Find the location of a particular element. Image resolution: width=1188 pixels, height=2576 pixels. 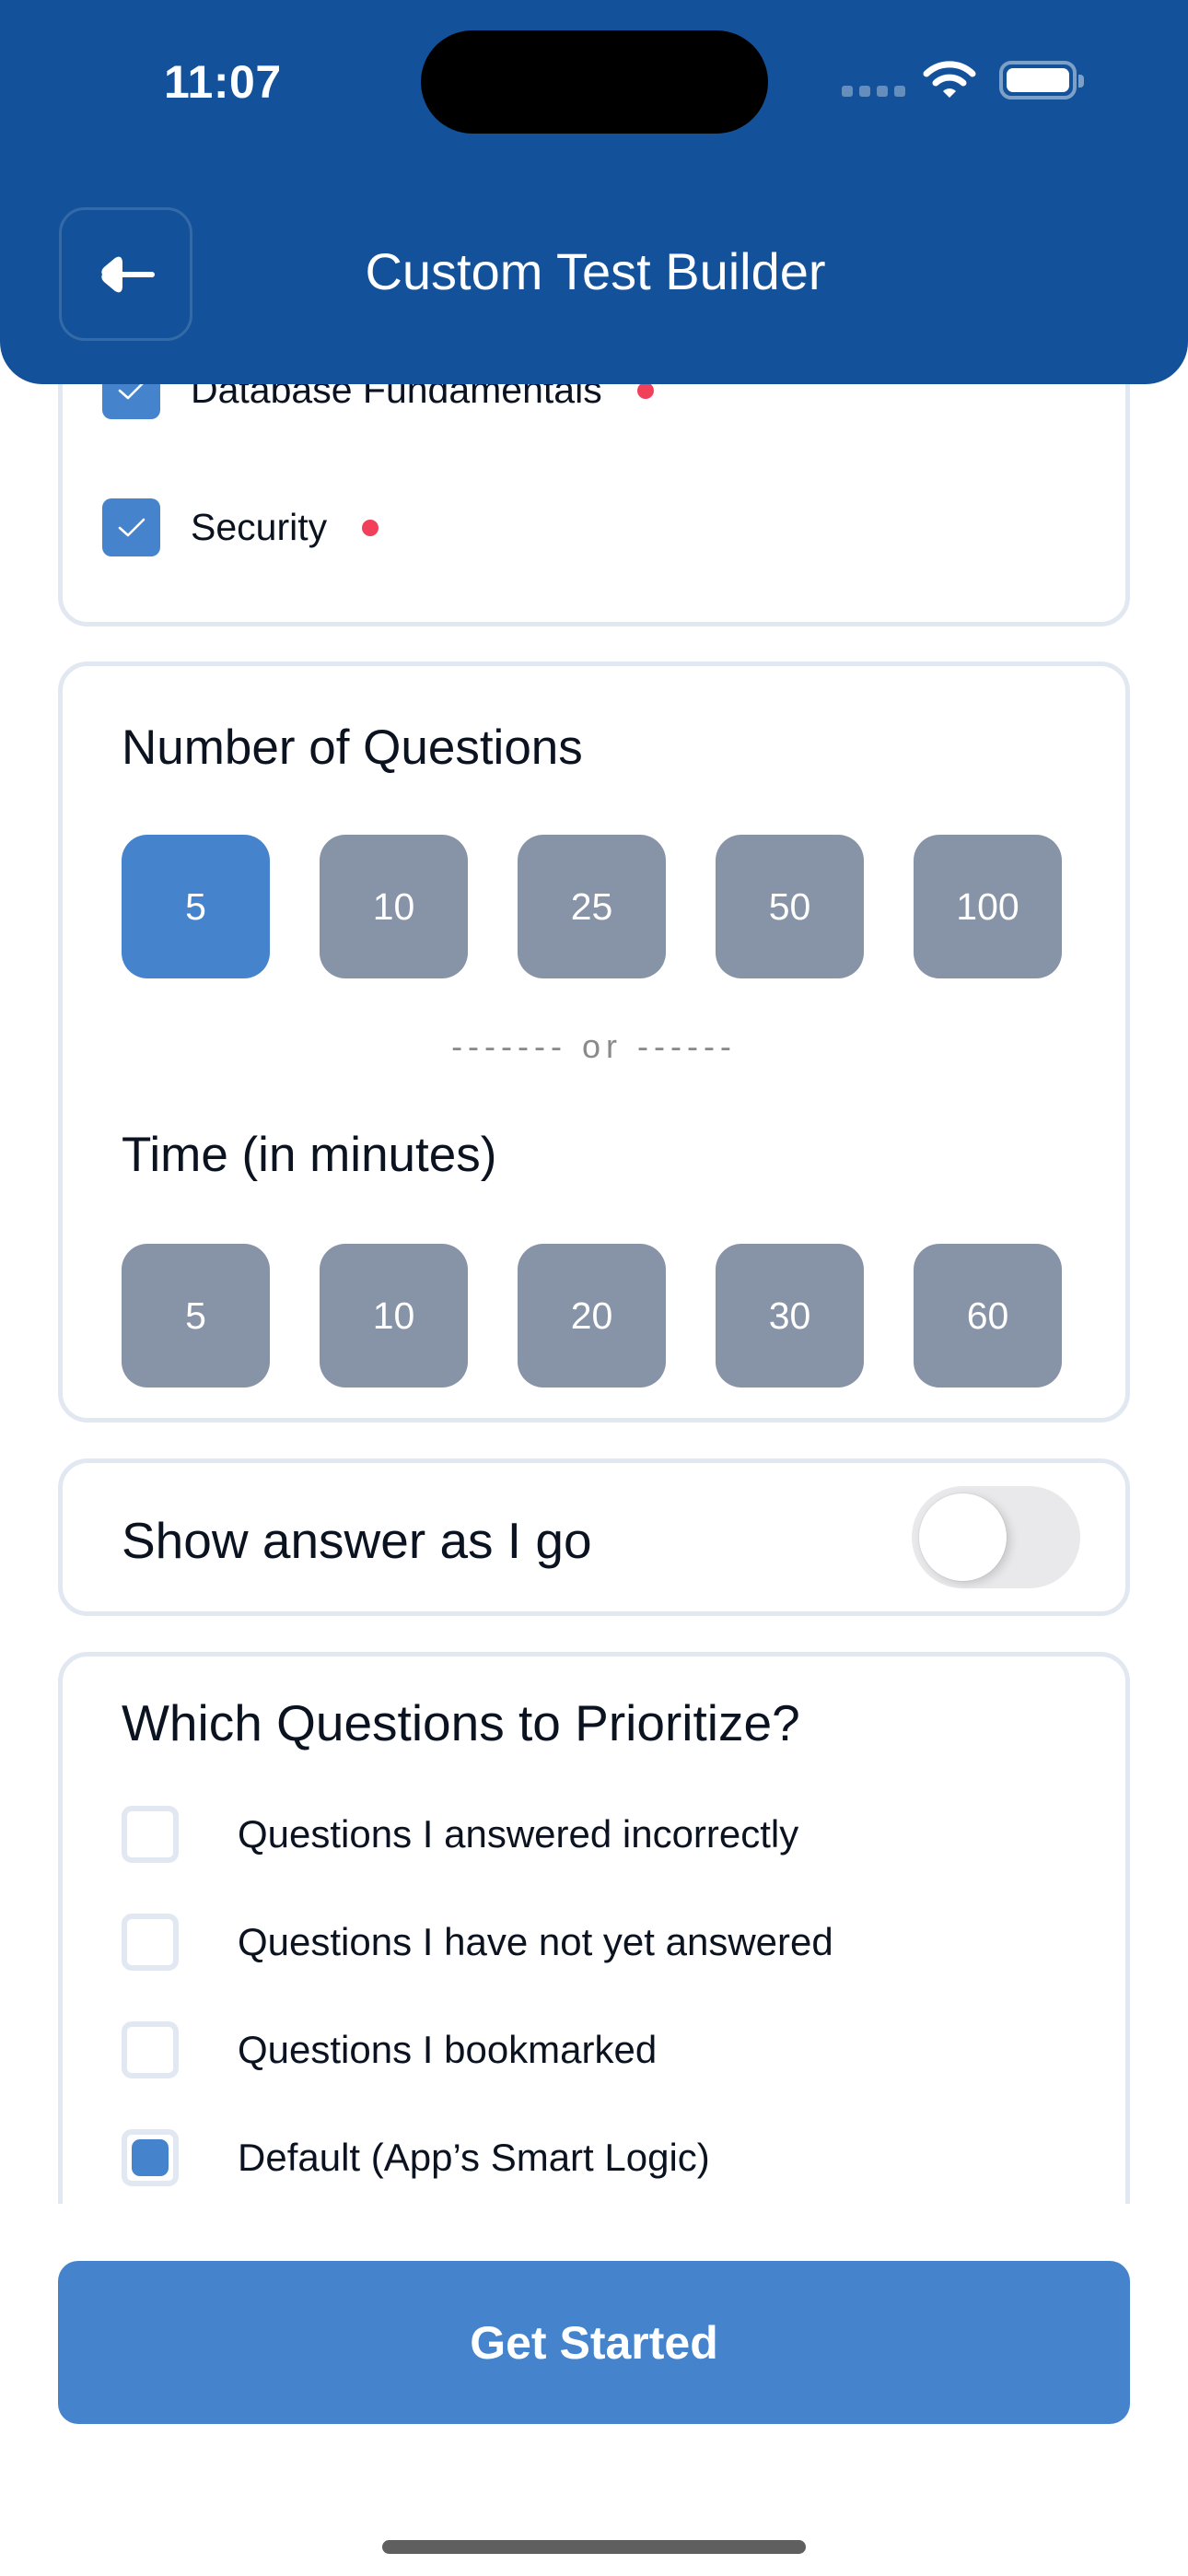

show-answer-card: Show answer as I go is located at coordinates (594, 1537).